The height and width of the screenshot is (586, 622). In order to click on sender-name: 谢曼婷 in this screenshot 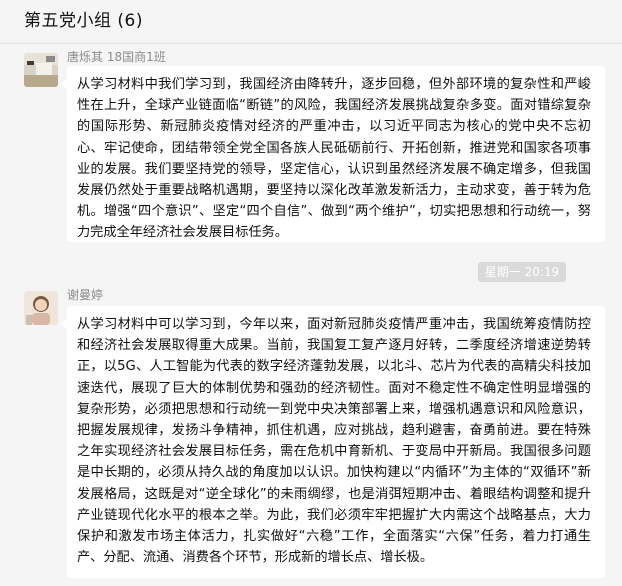, I will do `click(85, 295)`.